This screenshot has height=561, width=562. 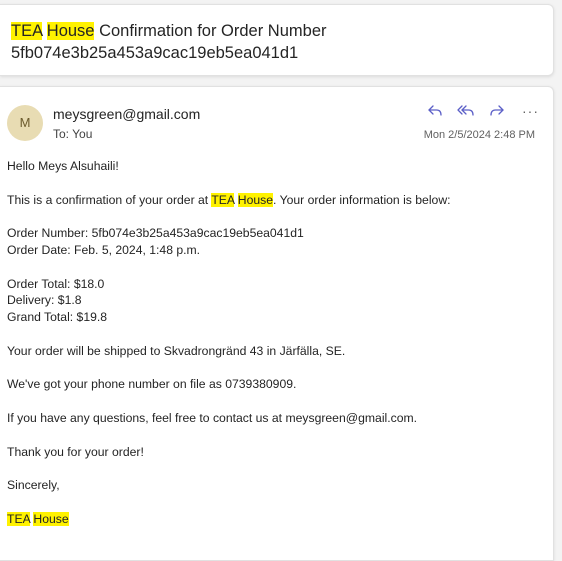 I want to click on closing-line: Sincerely,, so click(x=33, y=485).